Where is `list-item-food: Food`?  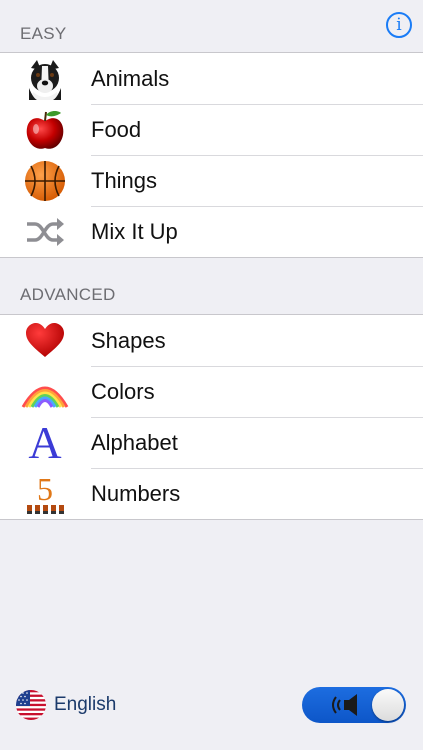 list-item-food: Food is located at coordinates (211, 129).